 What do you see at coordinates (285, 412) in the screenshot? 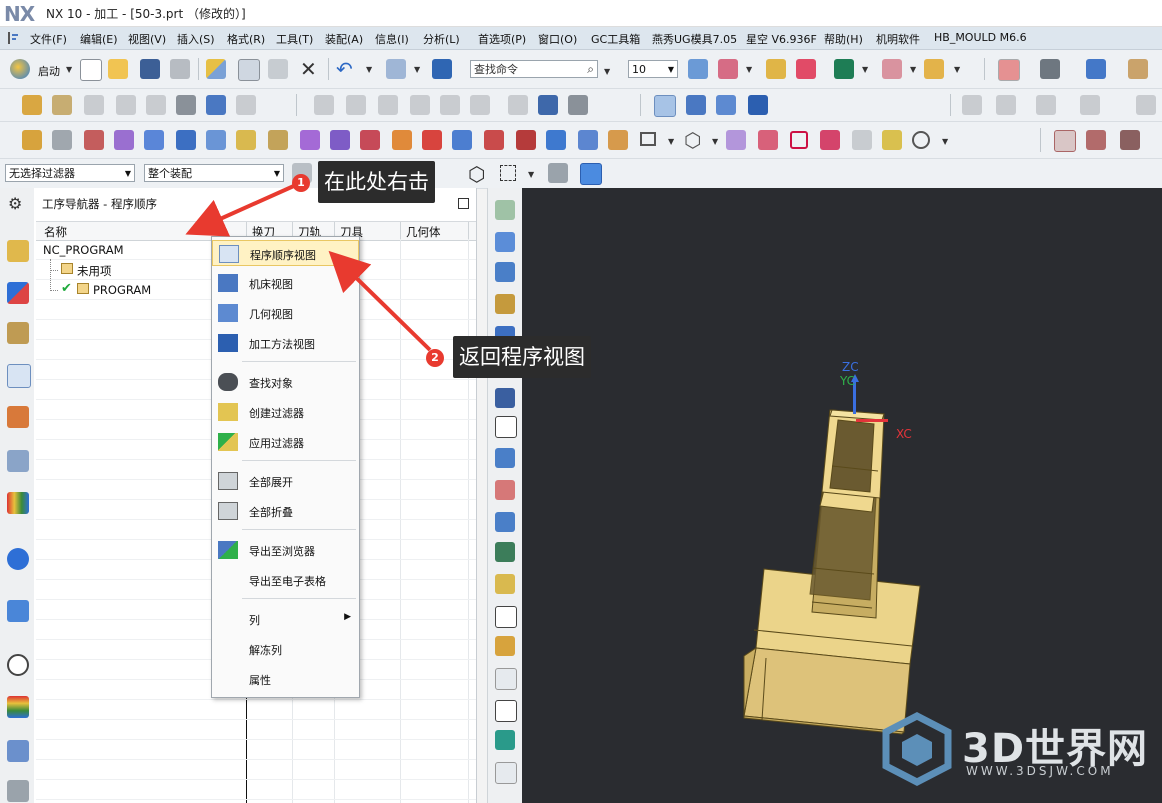
I see `menu-item-create-filter: 创建过滤器` at bounding box center [285, 412].